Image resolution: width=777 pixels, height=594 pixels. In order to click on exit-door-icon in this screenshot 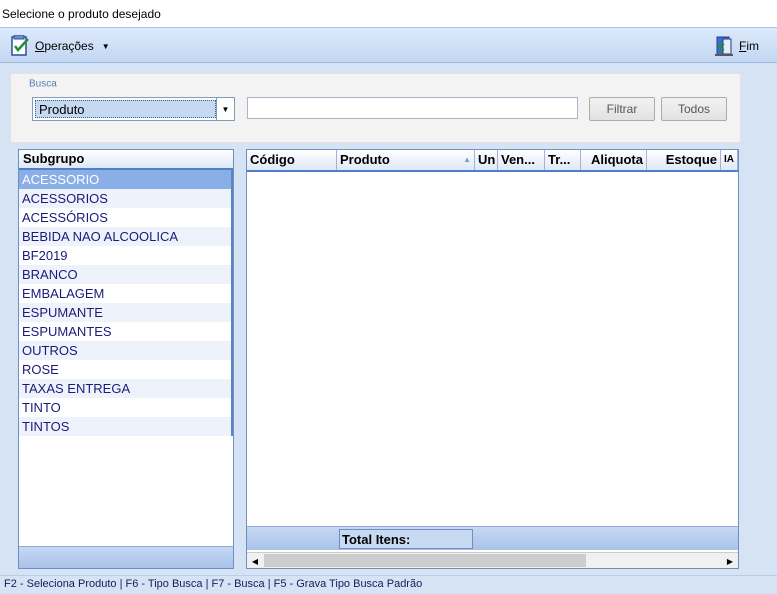, I will do `click(724, 46)`.